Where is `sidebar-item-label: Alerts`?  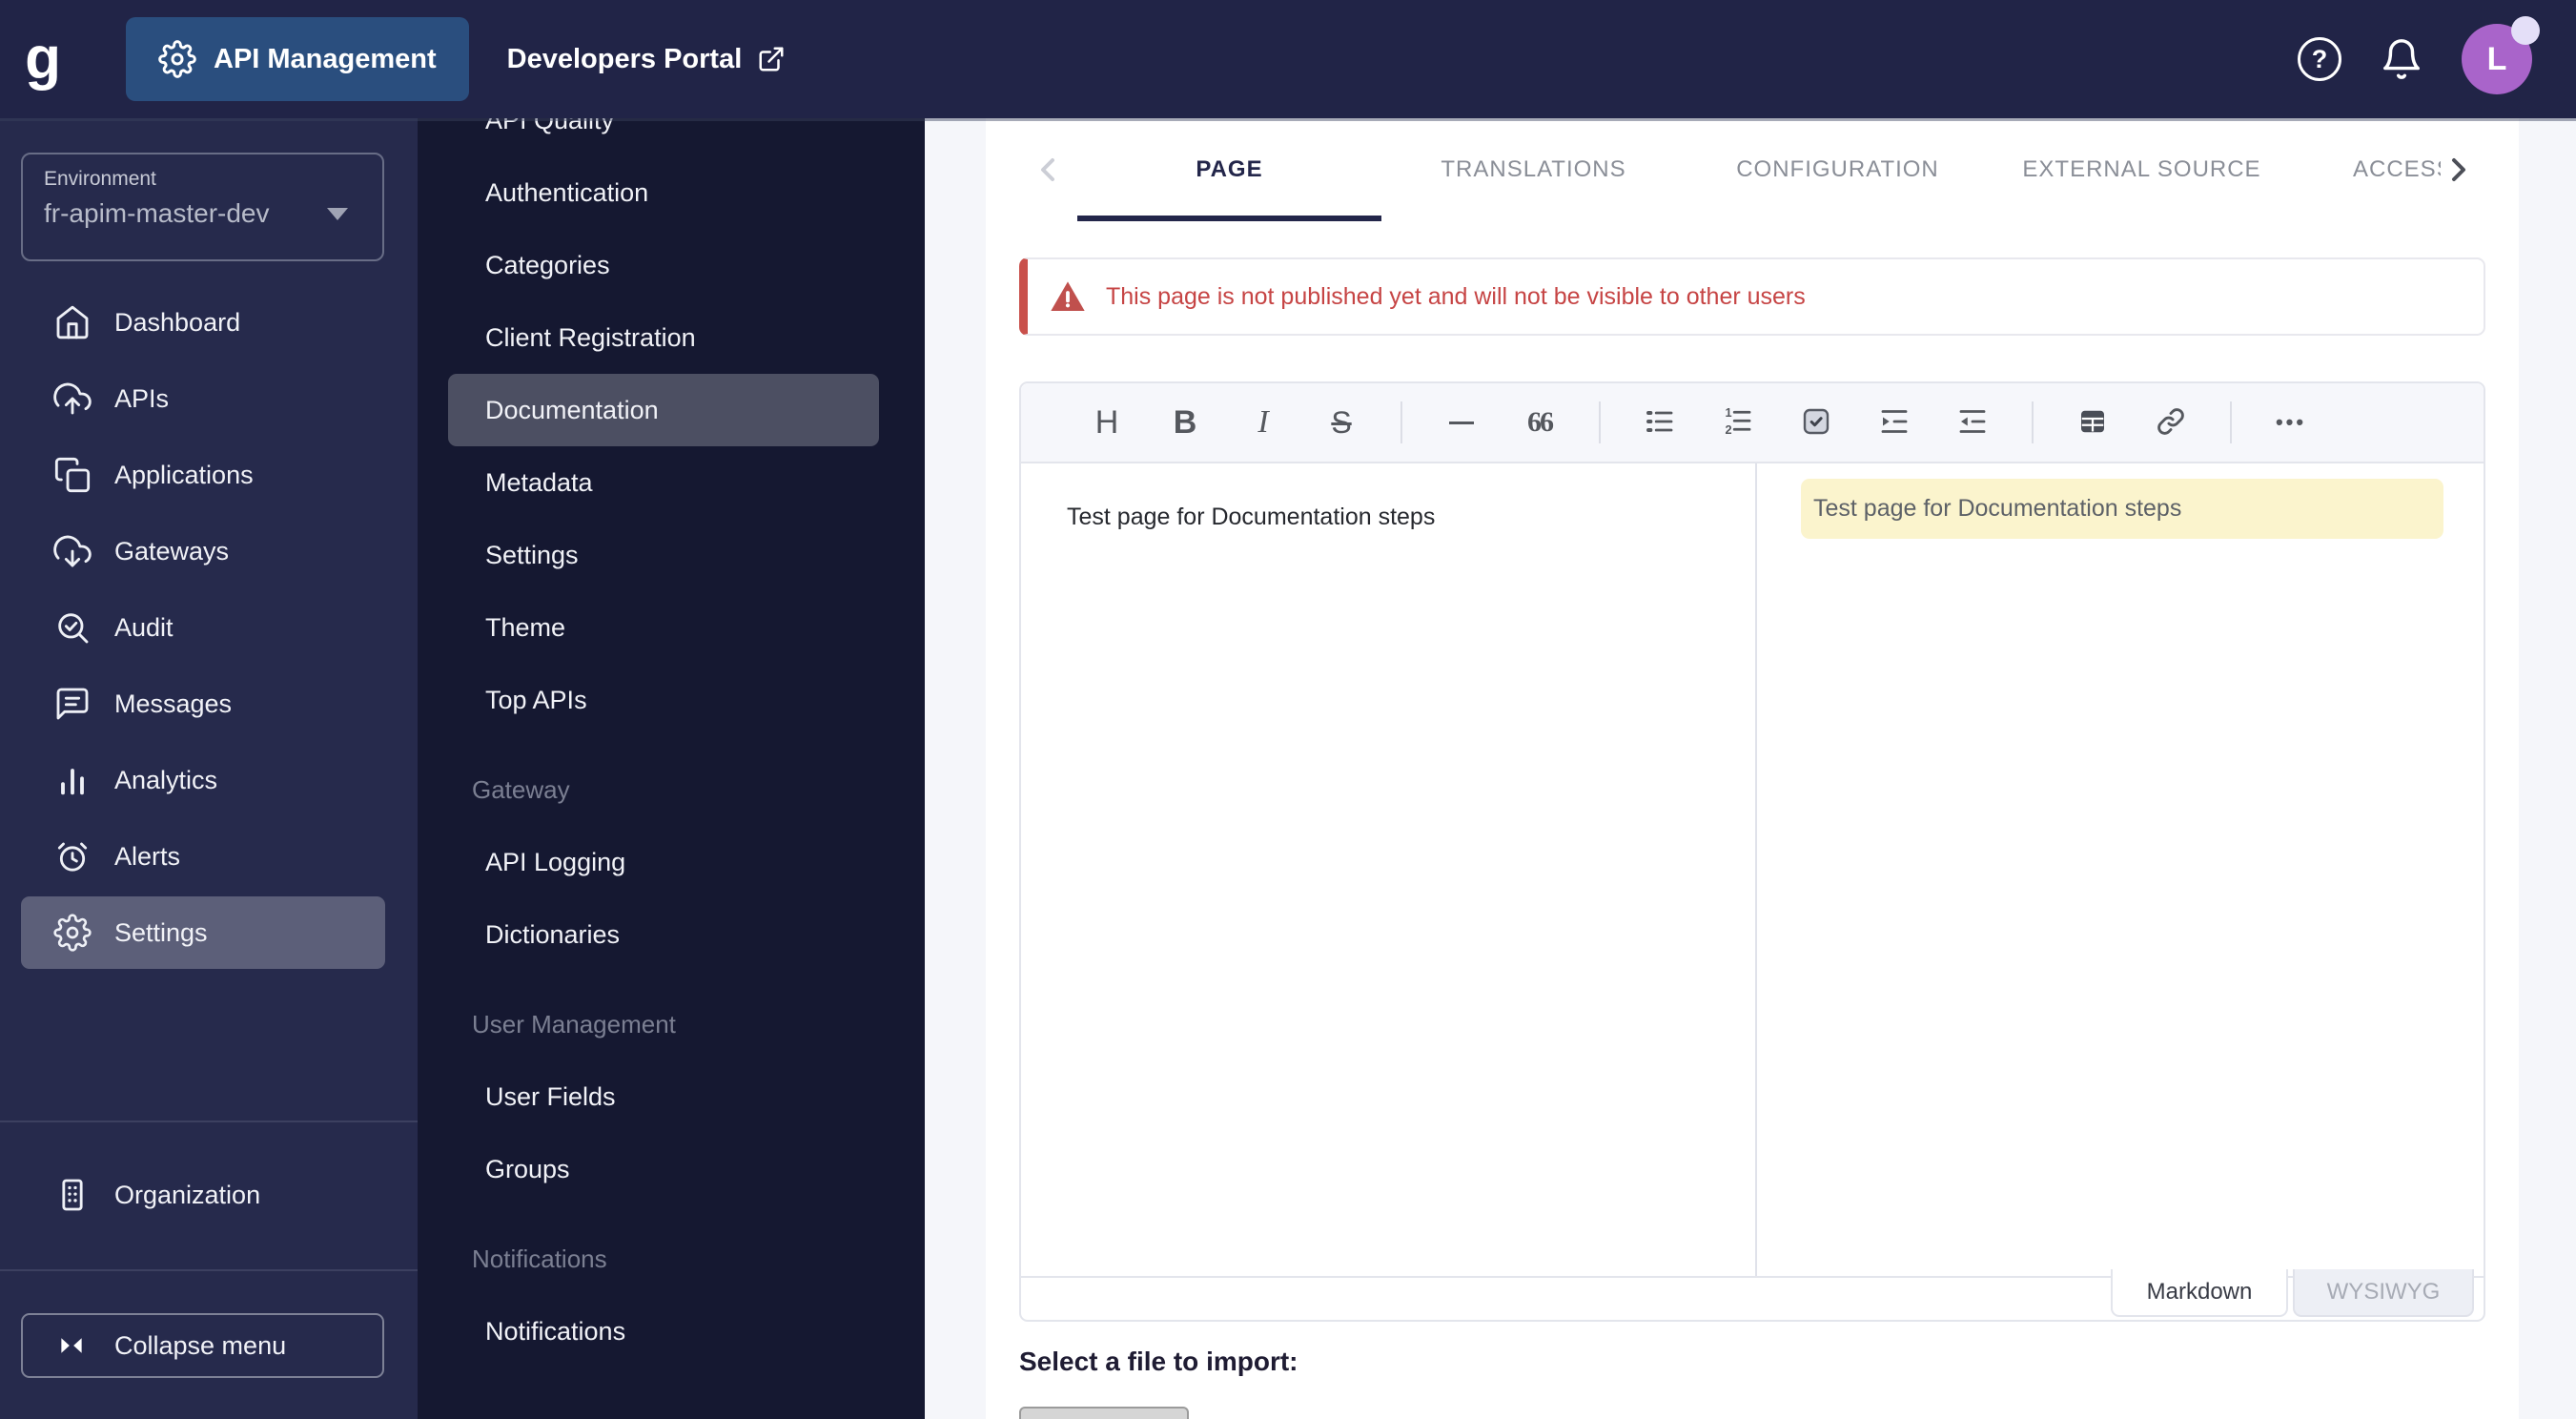
sidebar-item-label: Alerts is located at coordinates (147, 856).